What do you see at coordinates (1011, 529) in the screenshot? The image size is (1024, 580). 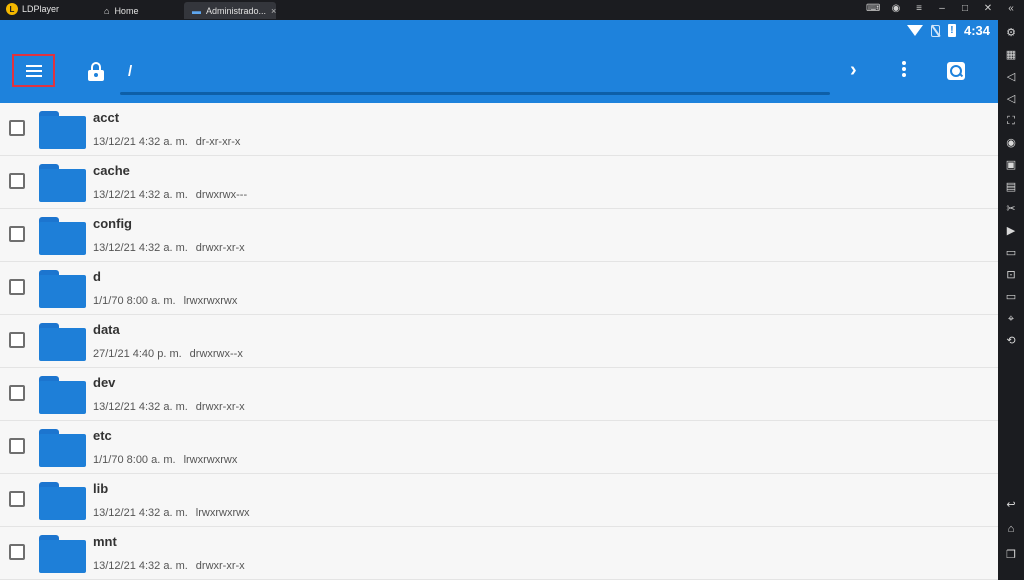 I see `android-home-icon: ⌂` at bounding box center [1011, 529].